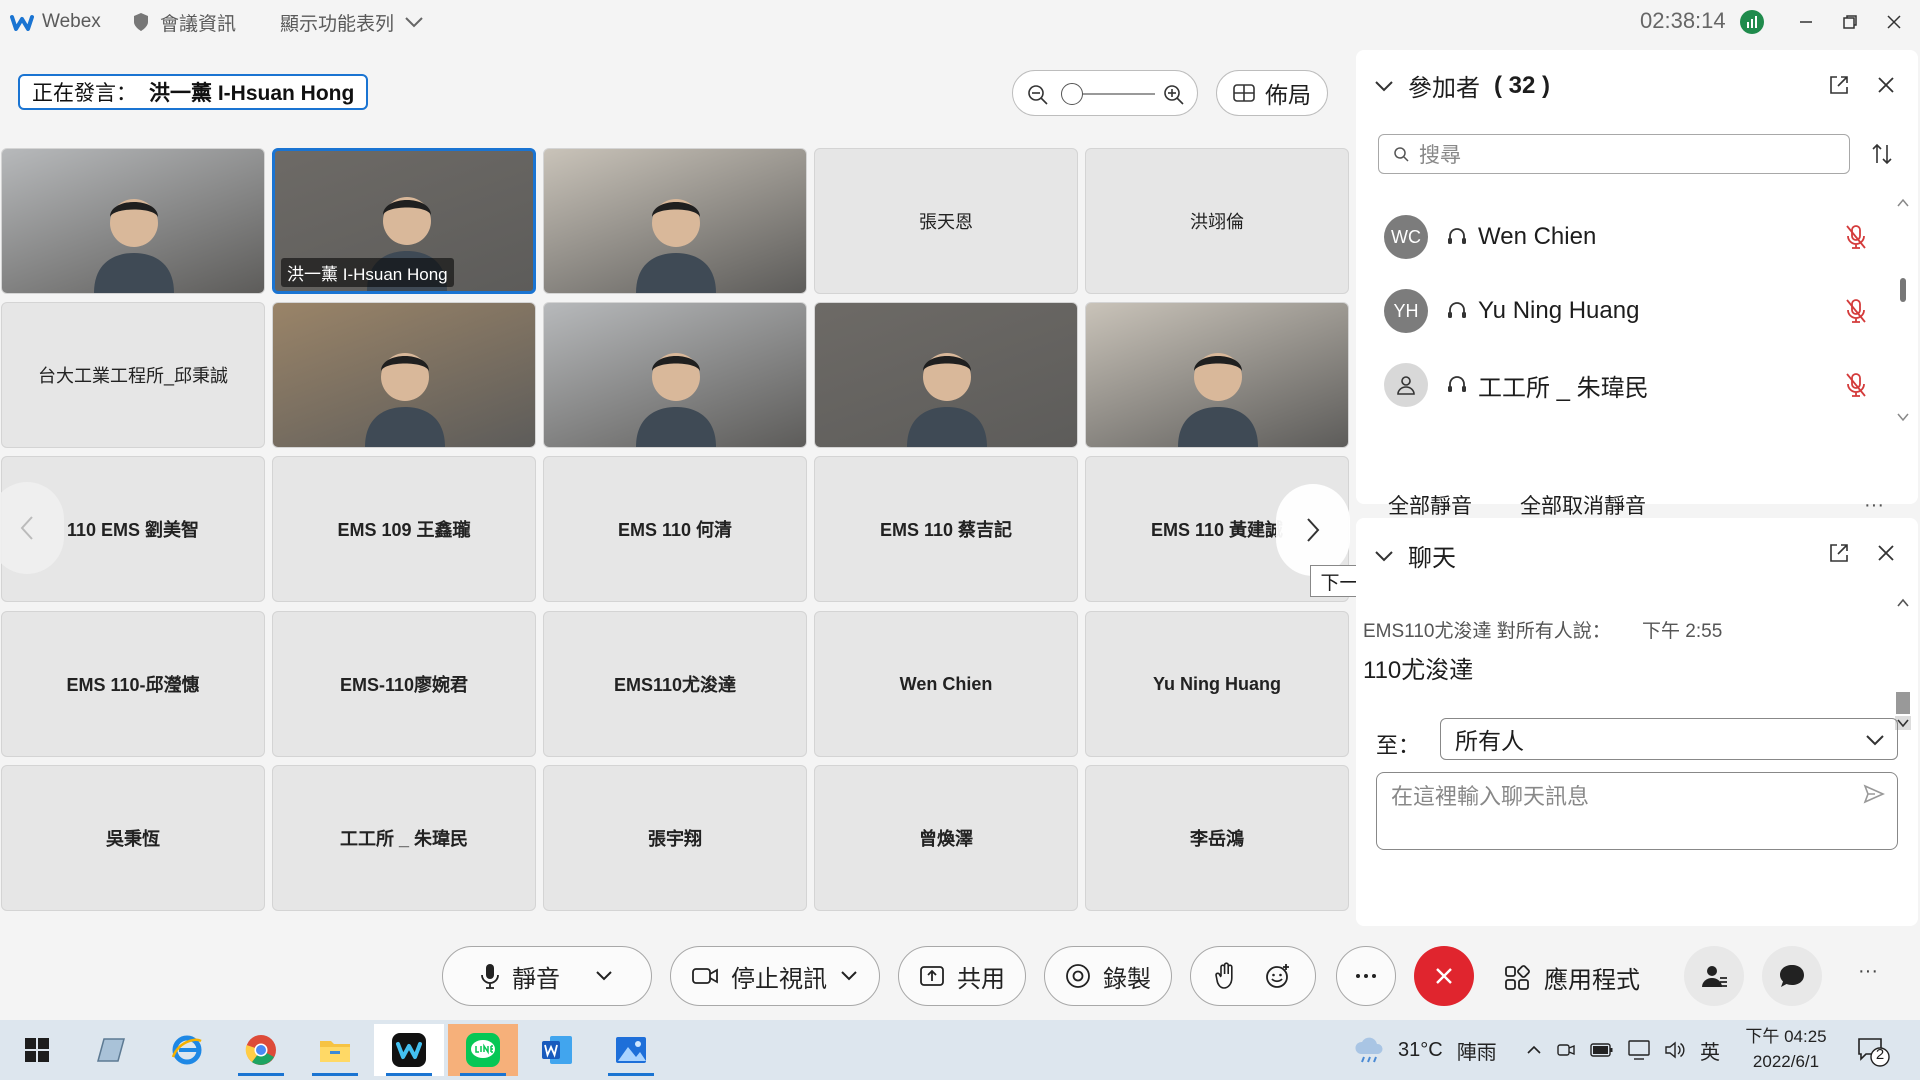  I want to click on zoom-slider-thumb, so click(1072, 94).